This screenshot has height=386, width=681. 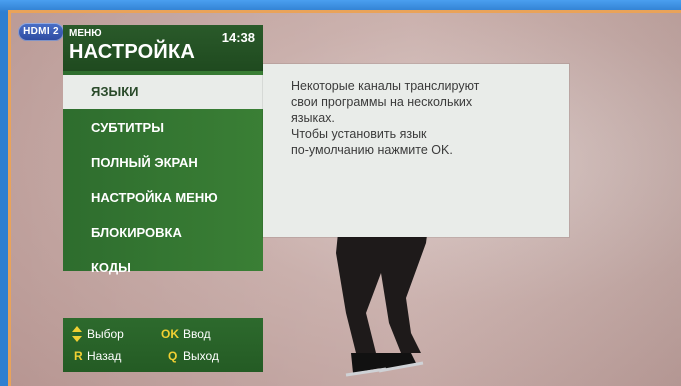 What do you see at coordinates (313, 118) in the screenshot?
I see `info-line: языках.` at bounding box center [313, 118].